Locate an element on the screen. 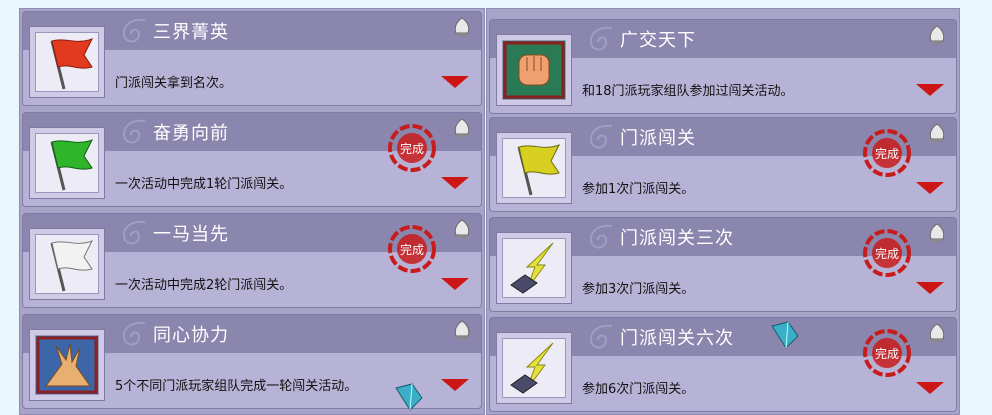 This screenshot has width=992, height=415. achievement-card: 三界菁英 门派闯关拿到名次。 is located at coordinates (252, 58).